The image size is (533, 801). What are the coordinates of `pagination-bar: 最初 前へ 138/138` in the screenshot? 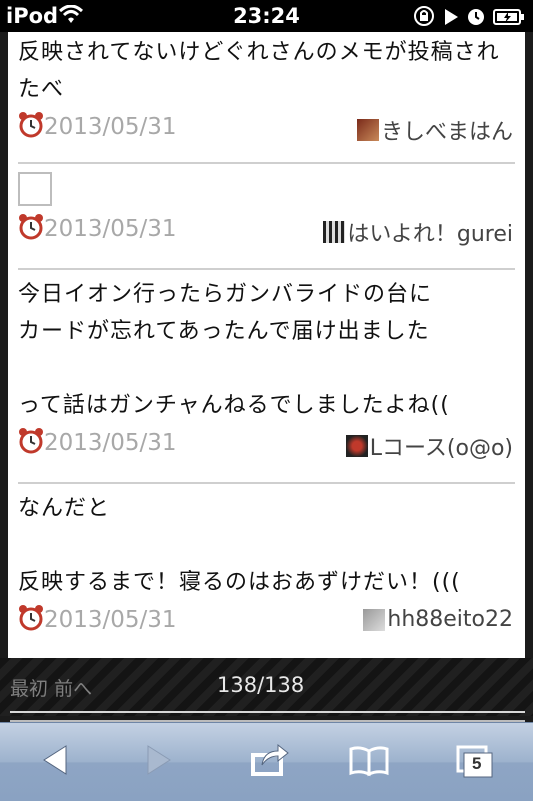 It's located at (266, 690).